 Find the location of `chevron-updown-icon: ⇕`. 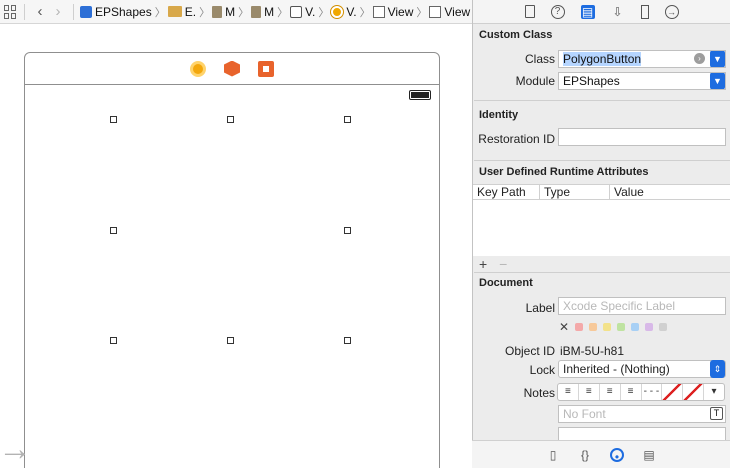

chevron-updown-icon: ⇕ is located at coordinates (717, 369).